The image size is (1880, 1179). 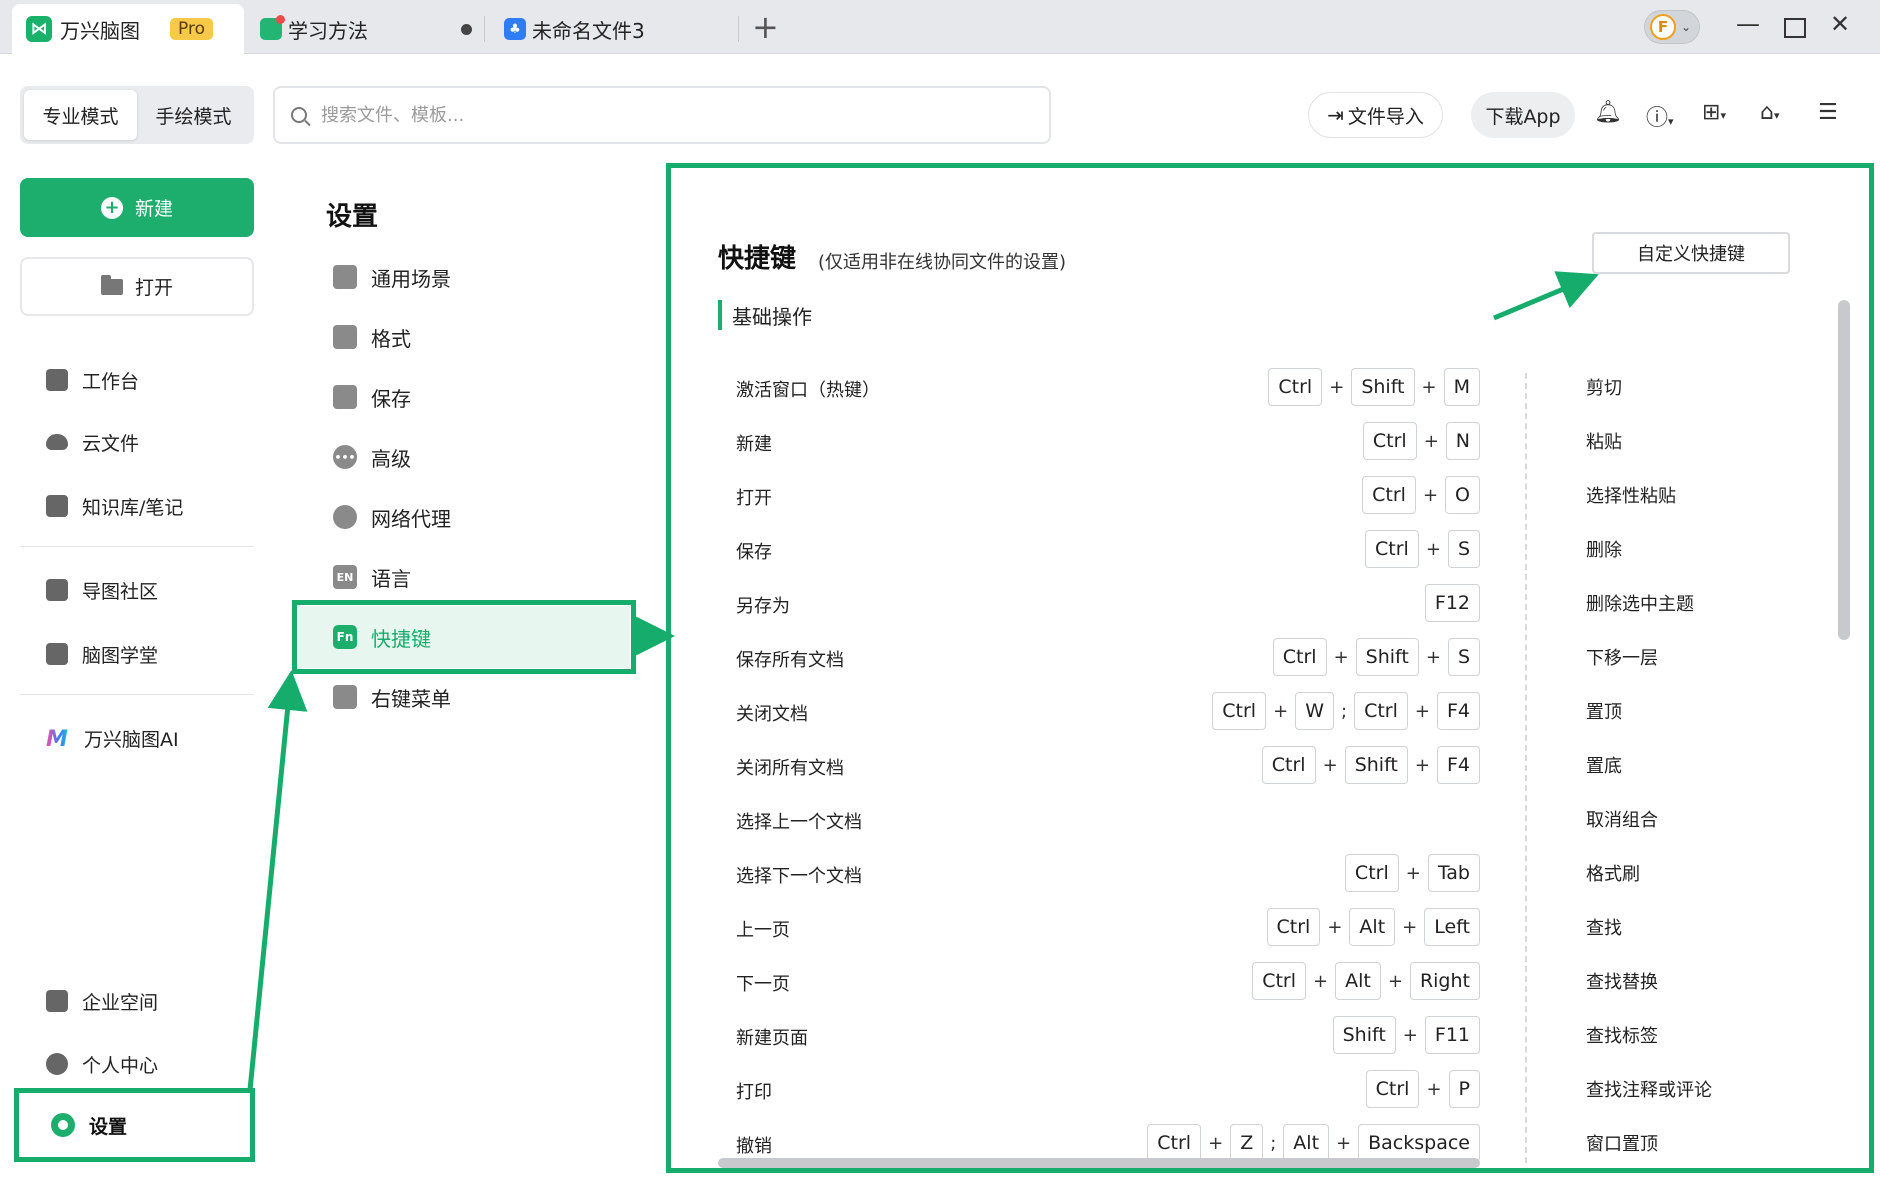 I want to click on save-icon, so click(x=345, y=397).